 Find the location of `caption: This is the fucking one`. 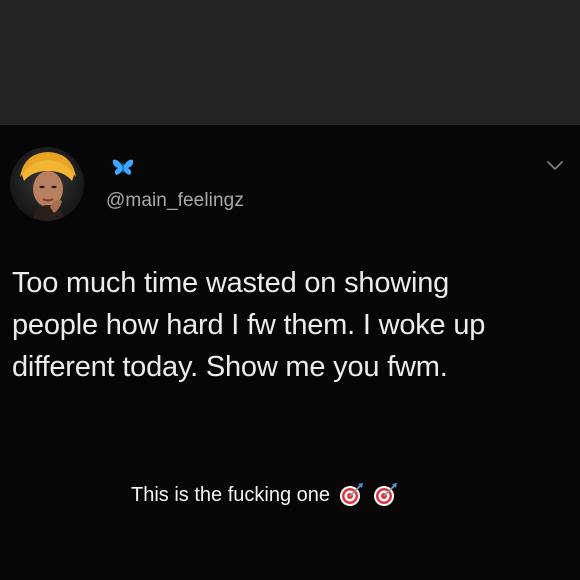

caption: This is the fucking one is located at coordinates (264, 495).